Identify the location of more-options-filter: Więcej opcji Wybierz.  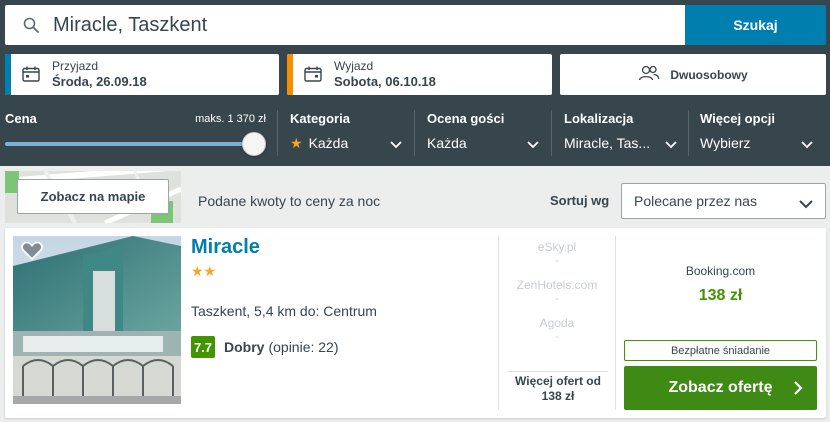
(760, 132).